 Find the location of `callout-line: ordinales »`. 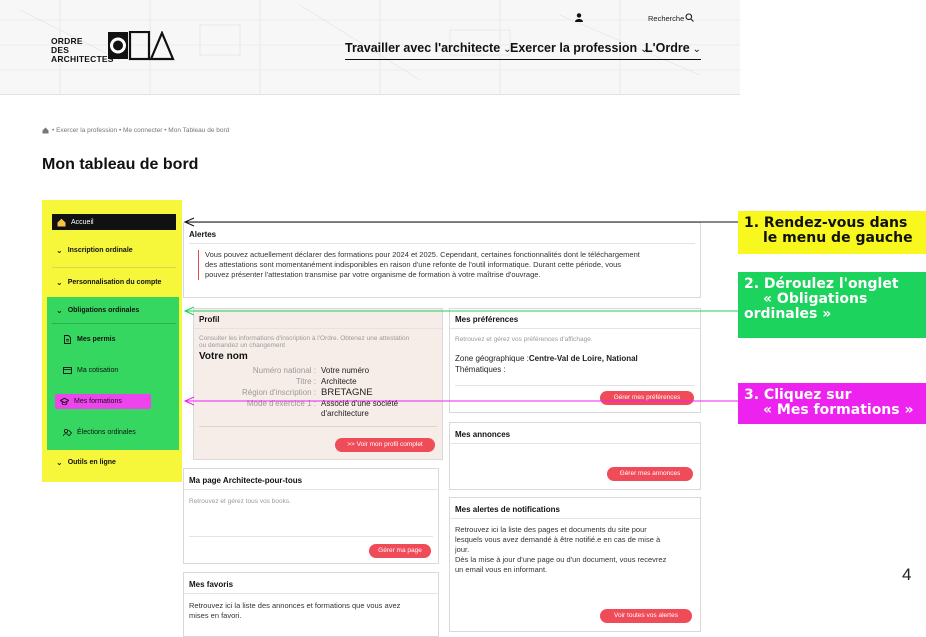

callout-line: ordinales » is located at coordinates (788, 314).